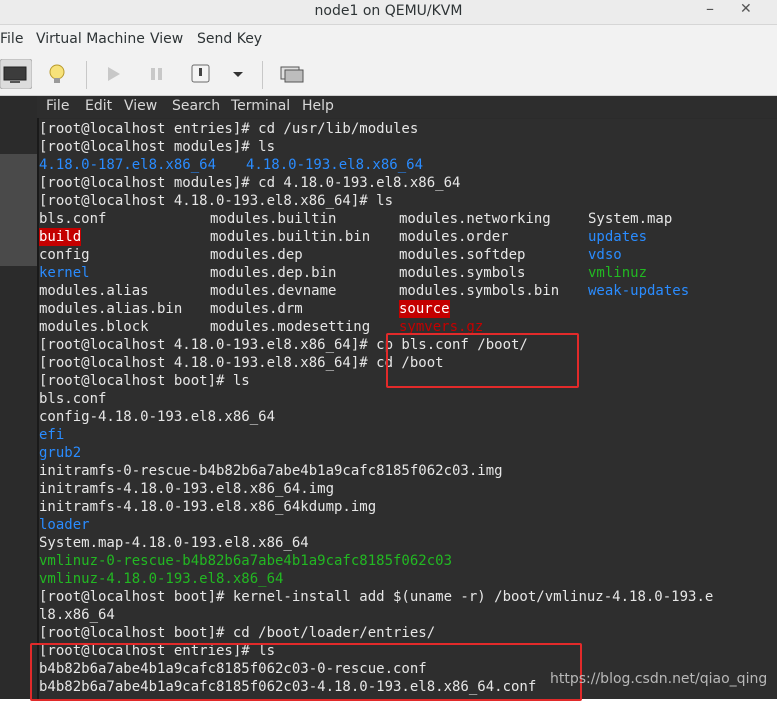 Image resolution: width=777 pixels, height=701 pixels. I want to click on terminal-text: modules.dep.bin, so click(273, 273).